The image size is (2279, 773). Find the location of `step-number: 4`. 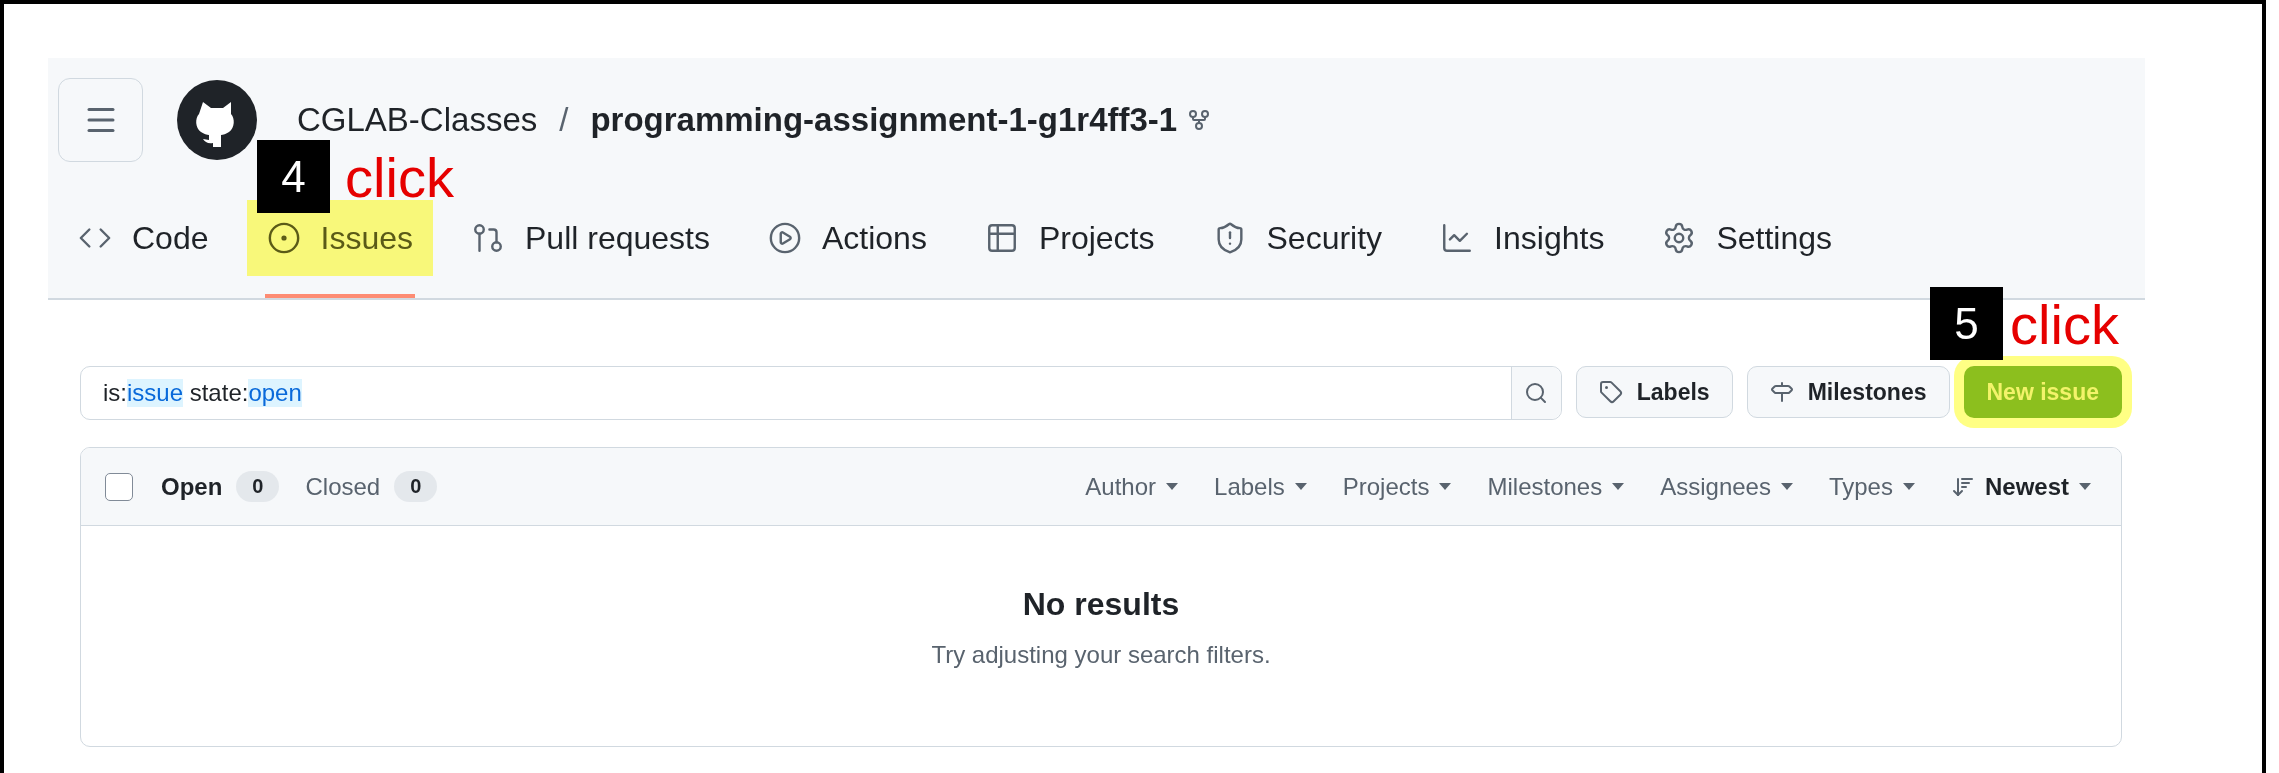

step-number: 4 is located at coordinates (293, 176).